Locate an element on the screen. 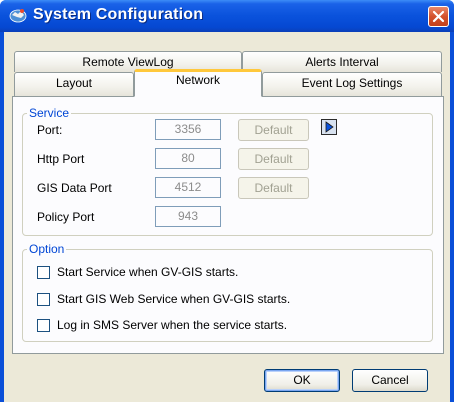 The height and width of the screenshot is (402, 454). window-title: System Configuration is located at coordinates (118, 14).